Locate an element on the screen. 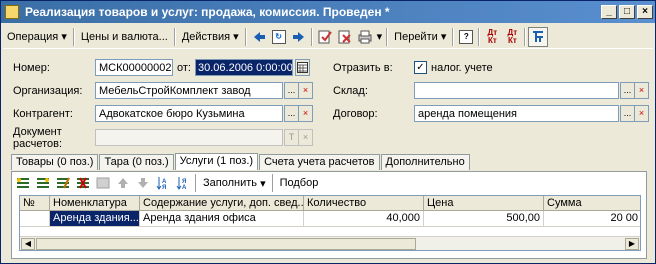 The width and height of the screenshot is (656, 264). add-row-icon is located at coordinates (23, 183).